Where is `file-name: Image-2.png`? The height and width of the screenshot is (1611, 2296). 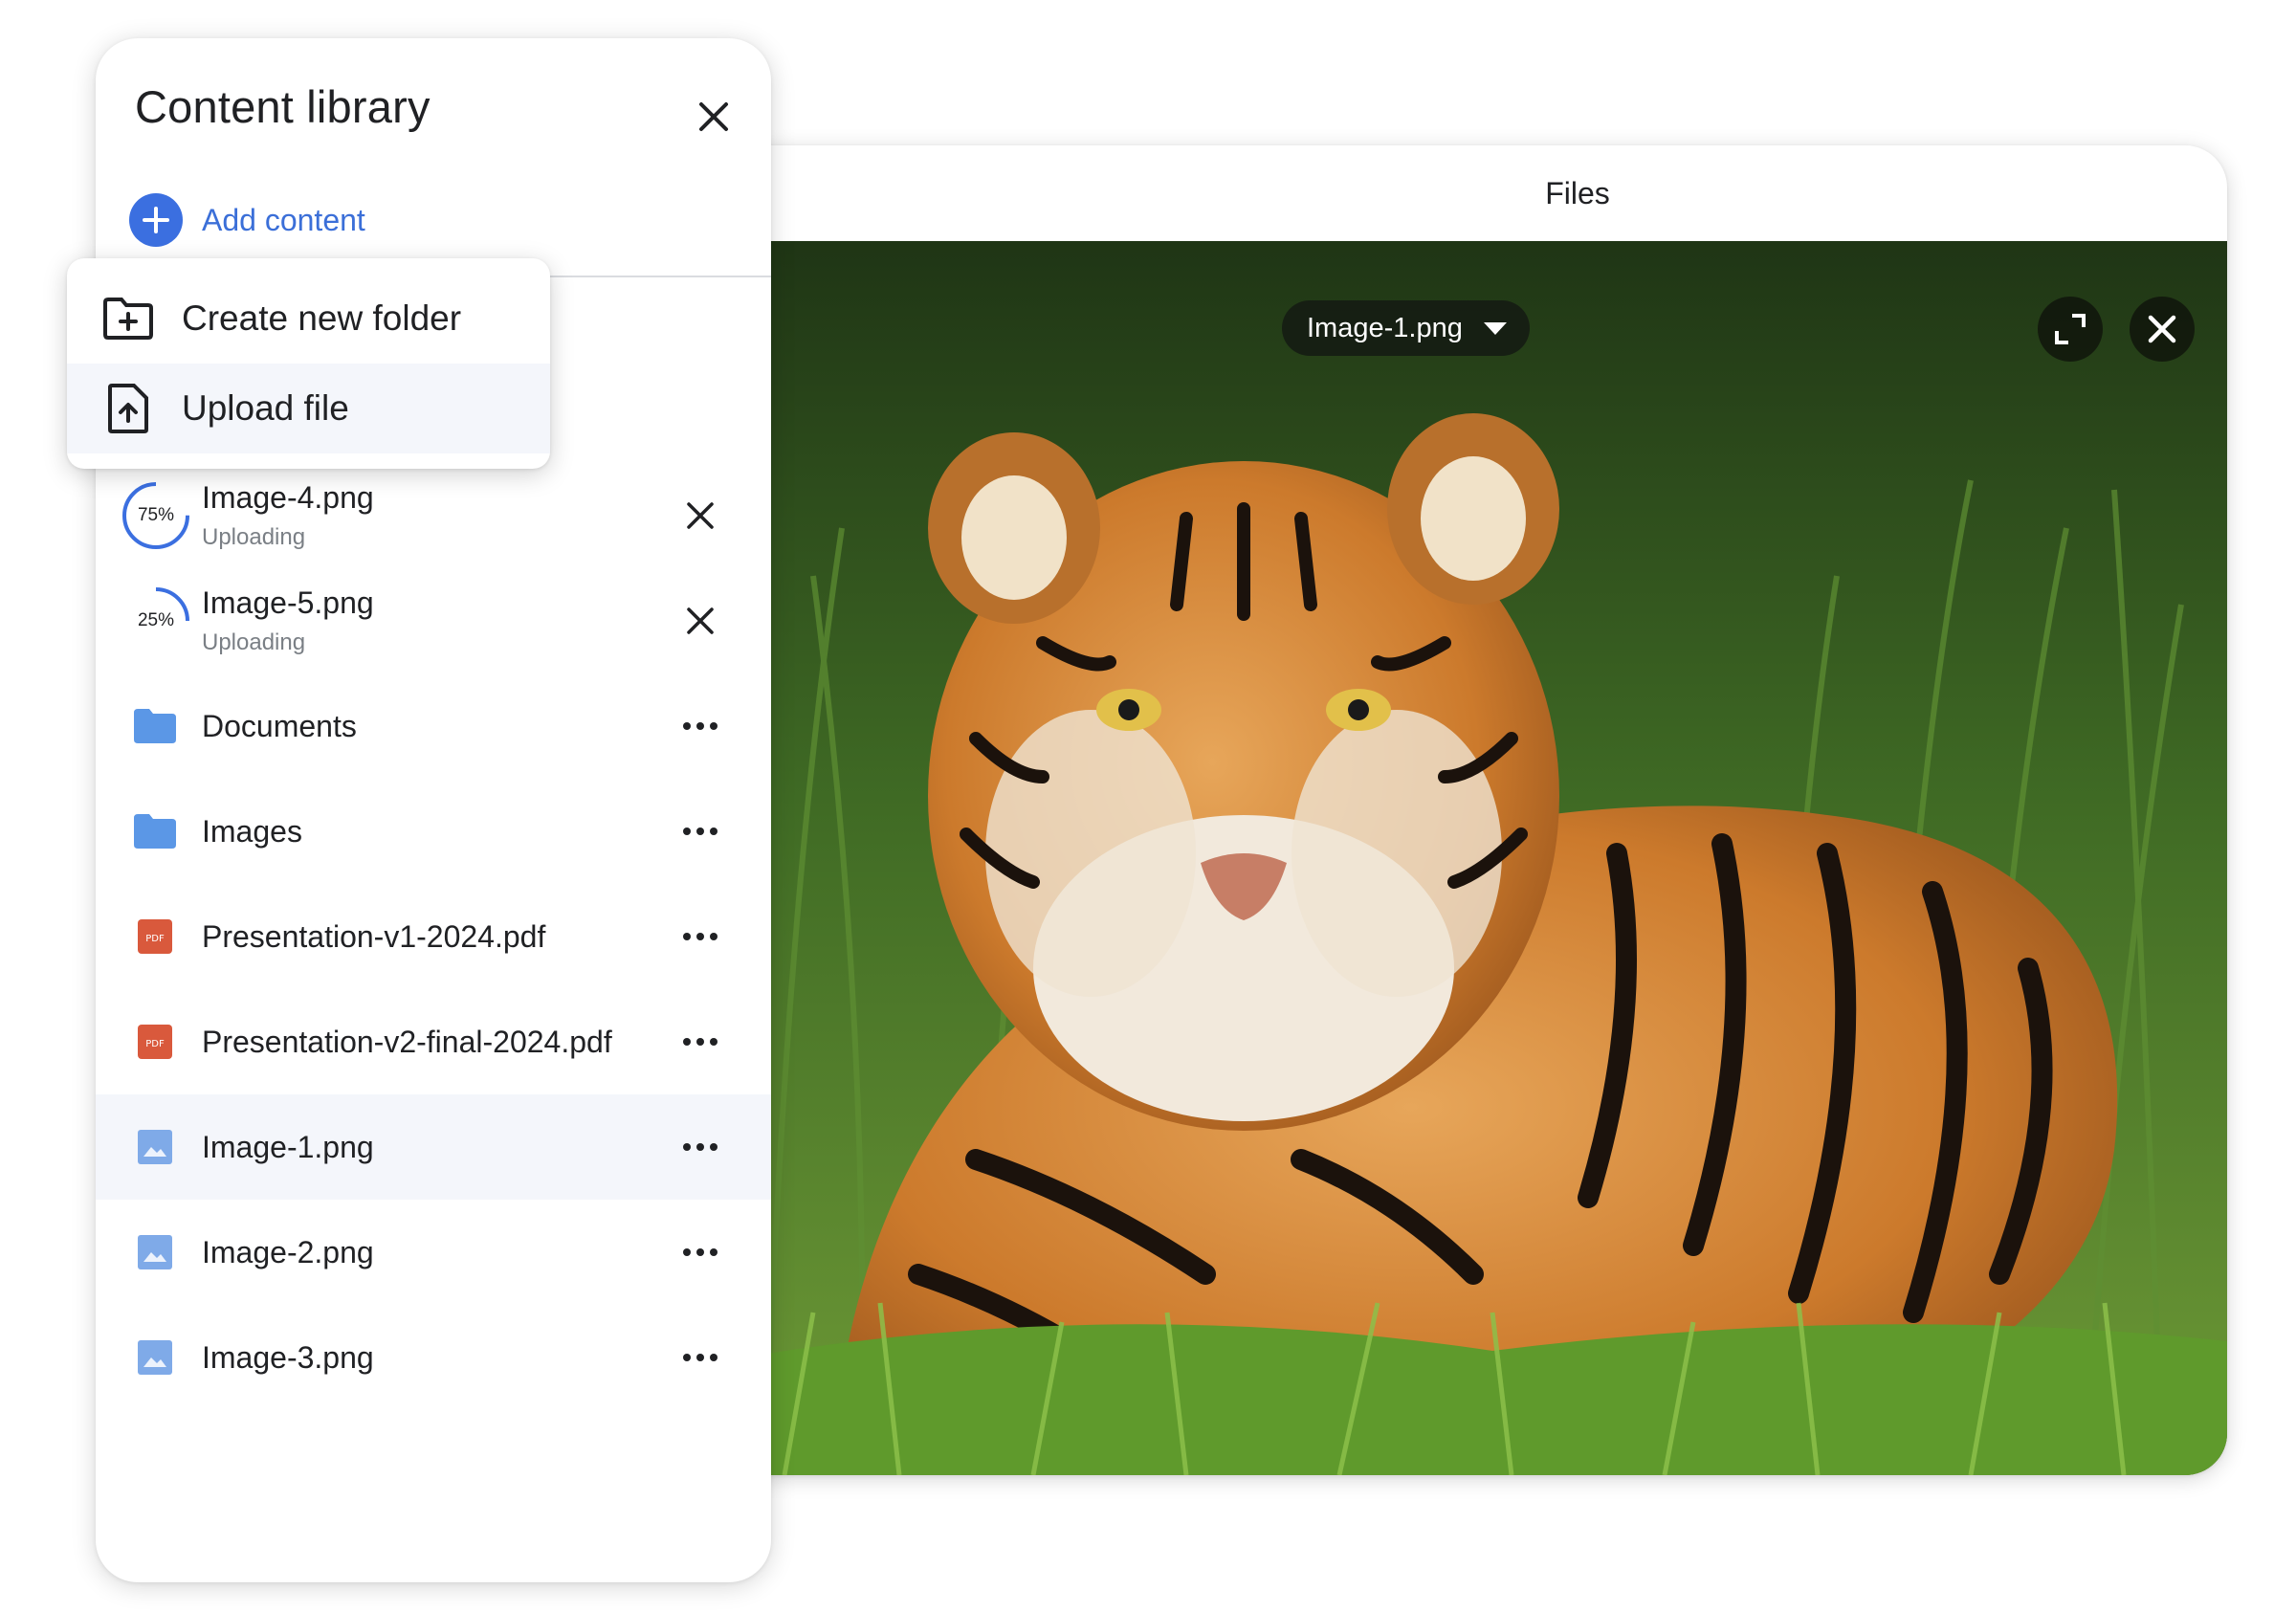 file-name: Image-2.png is located at coordinates (288, 1251).